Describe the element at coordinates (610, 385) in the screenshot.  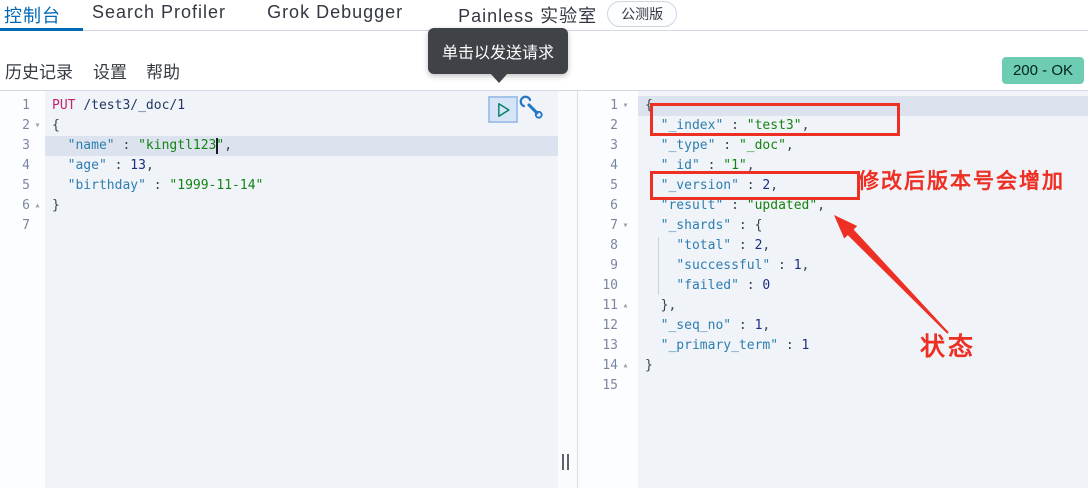
I see `line-number: 15` at that location.